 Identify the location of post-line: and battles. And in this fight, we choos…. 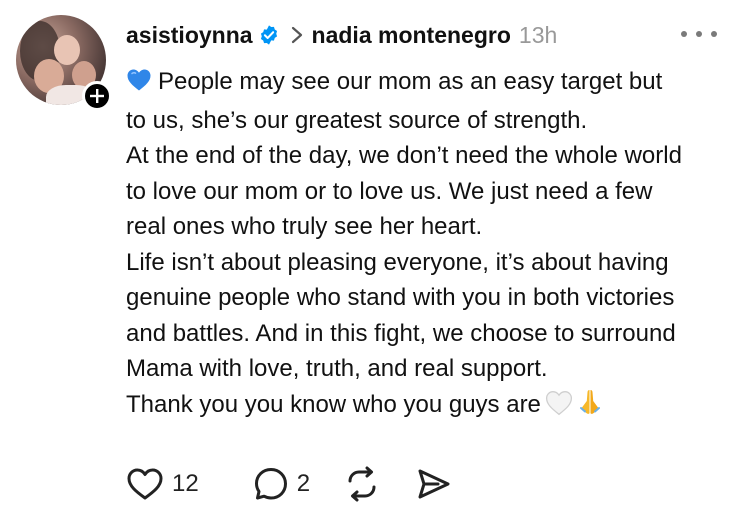
(401, 333).